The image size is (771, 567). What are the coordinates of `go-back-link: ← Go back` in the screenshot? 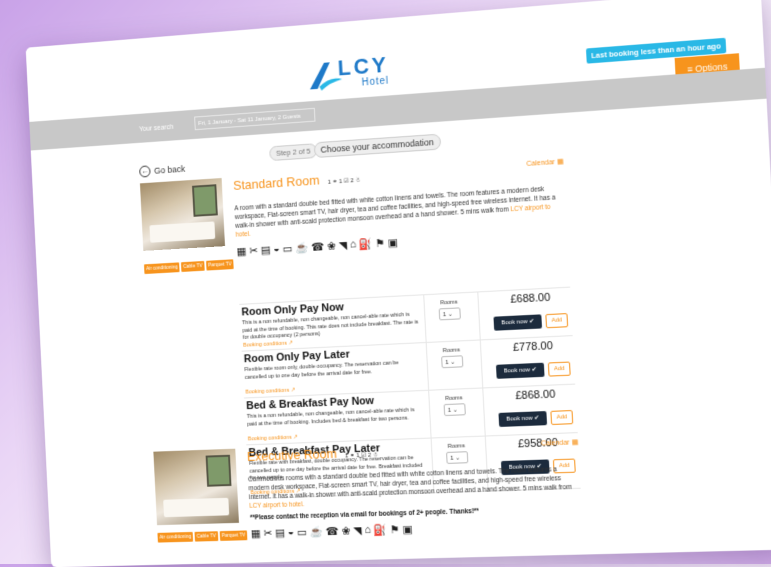 It's located at (162, 170).